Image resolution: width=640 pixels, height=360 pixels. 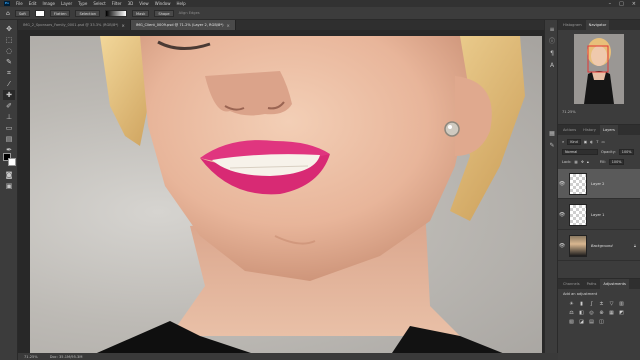 I want to click on menu-file: File, so click(x=19, y=3).